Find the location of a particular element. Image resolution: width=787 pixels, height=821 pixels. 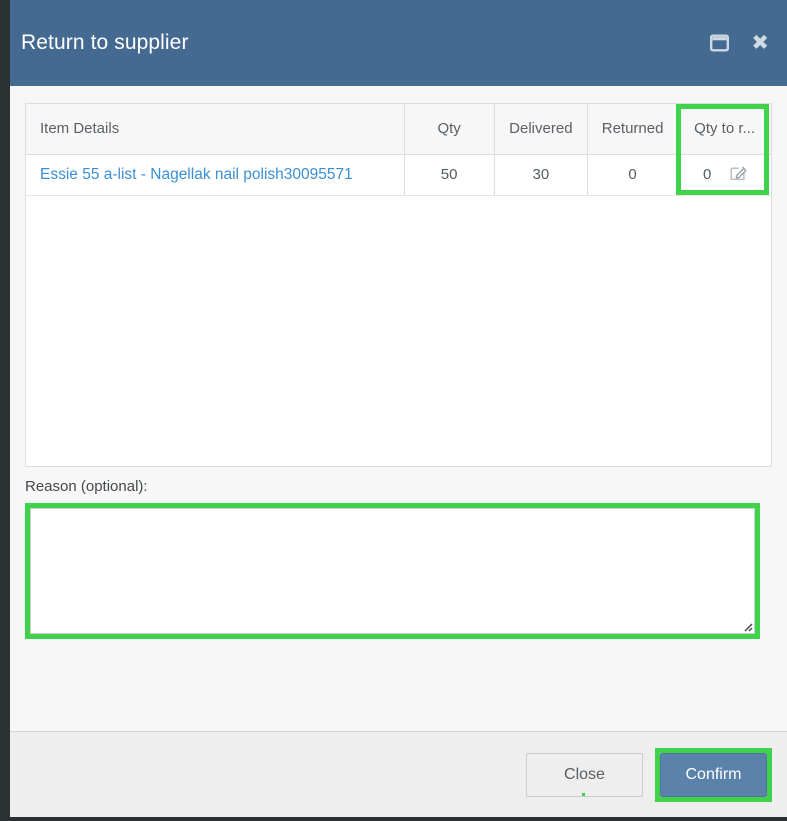

close-icon: ✖ is located at coordinates (760, 42).